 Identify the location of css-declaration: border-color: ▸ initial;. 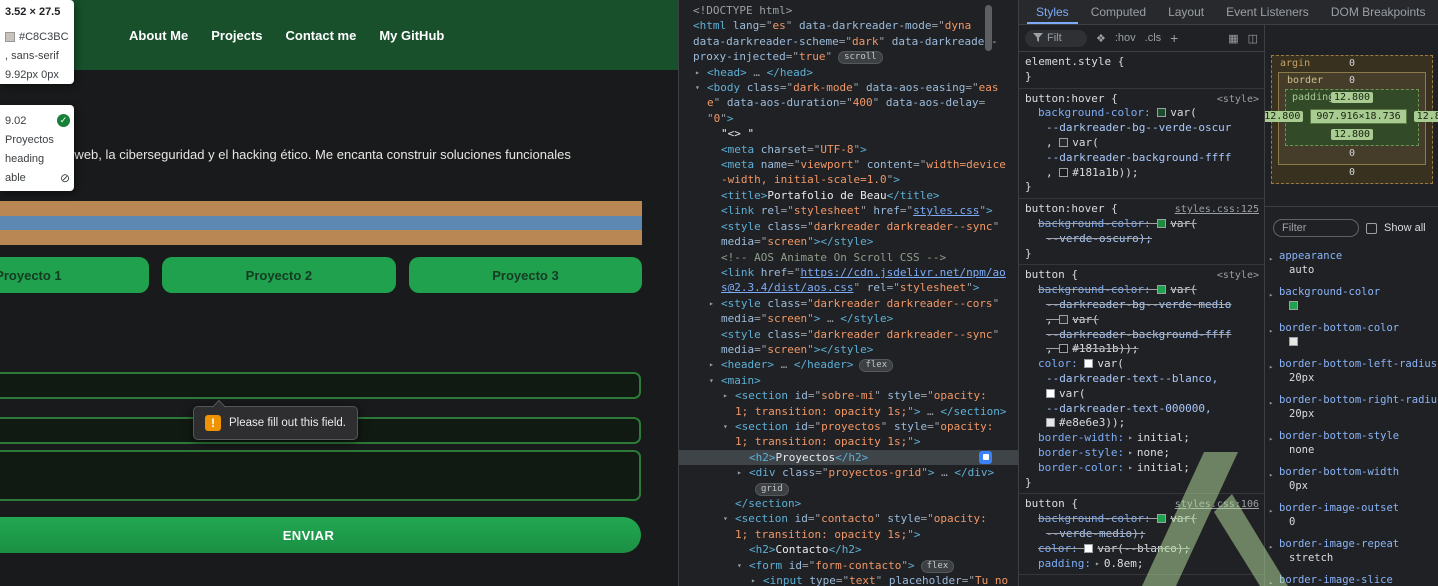
(1141, 468).